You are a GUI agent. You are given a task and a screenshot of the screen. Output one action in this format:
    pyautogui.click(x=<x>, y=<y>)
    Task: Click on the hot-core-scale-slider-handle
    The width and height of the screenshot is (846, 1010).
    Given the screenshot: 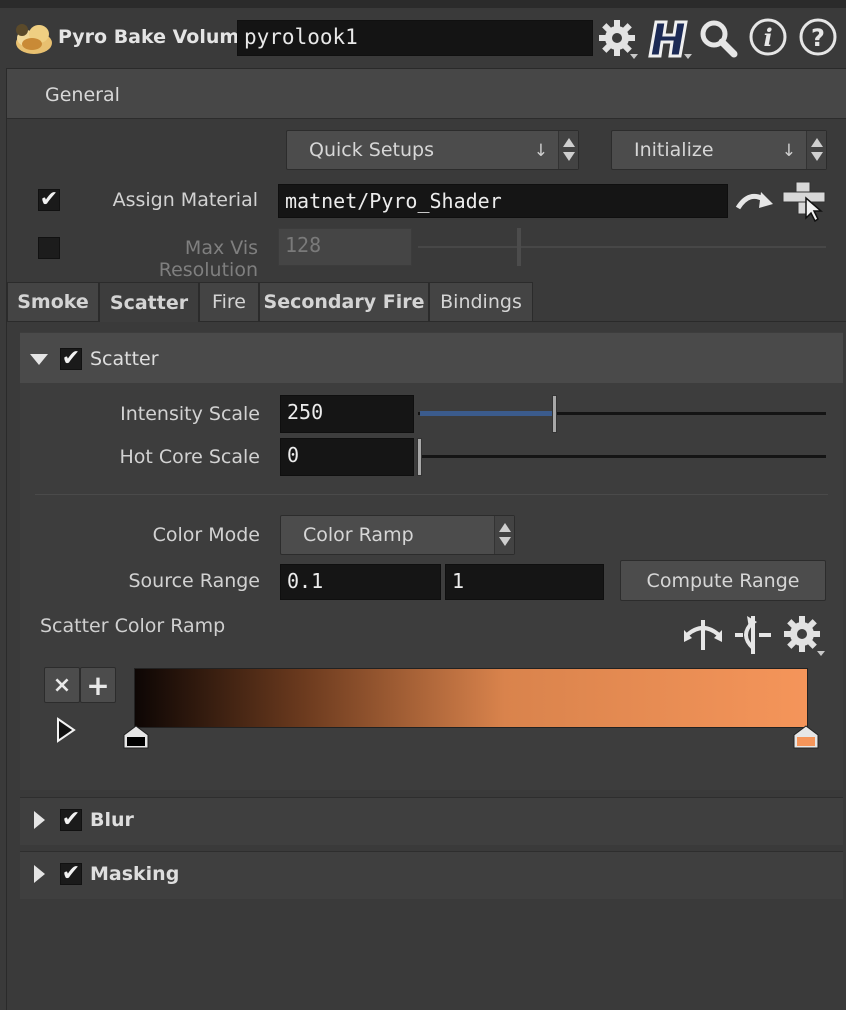 What is the action you would take?
    pyautogui.click(x=419, y=457)
    